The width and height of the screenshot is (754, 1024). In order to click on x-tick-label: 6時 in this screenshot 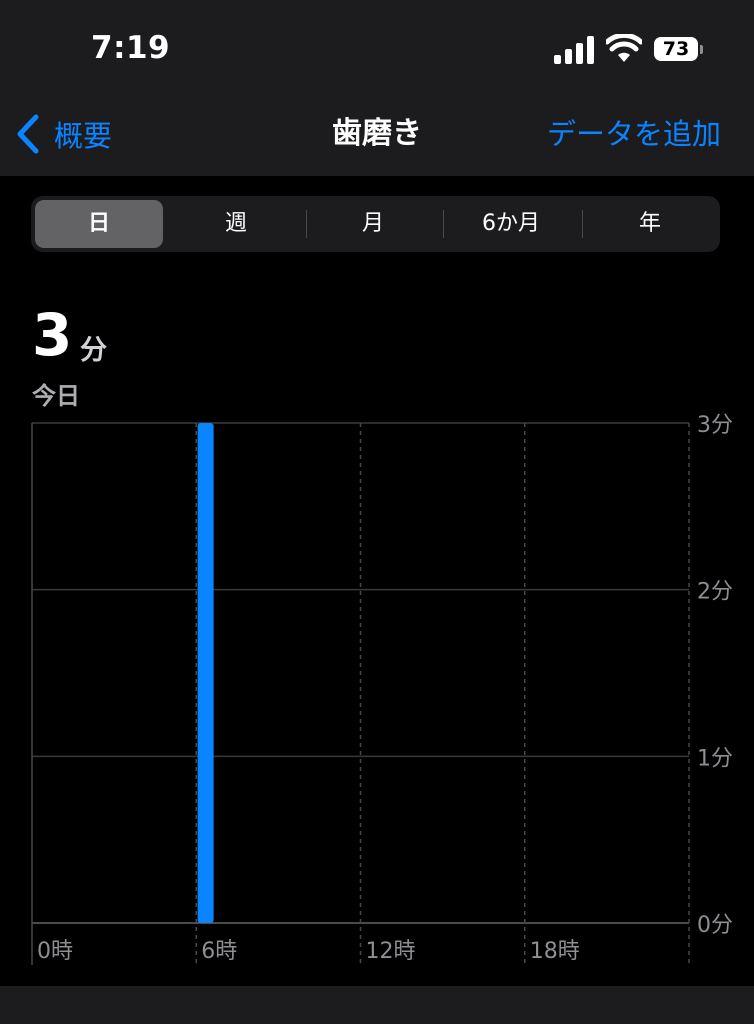, I will do `click(219, 951)`.